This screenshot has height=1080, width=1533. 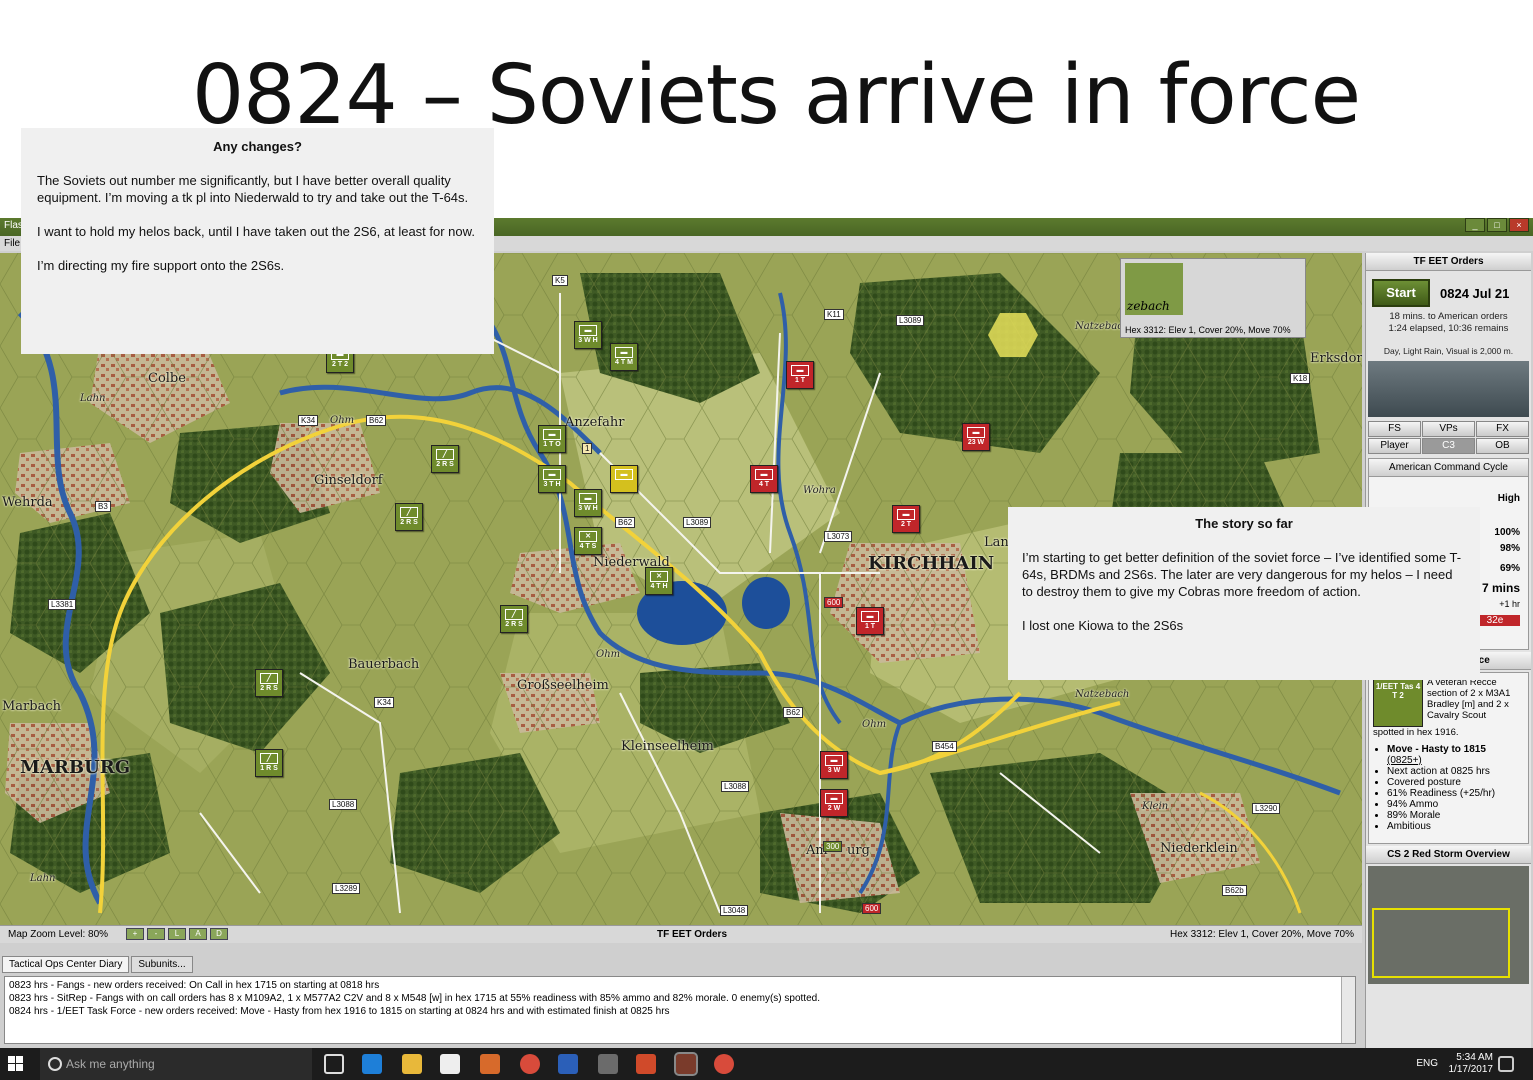 I want to click on road-label: L3290, so click(x=1266, y=808).